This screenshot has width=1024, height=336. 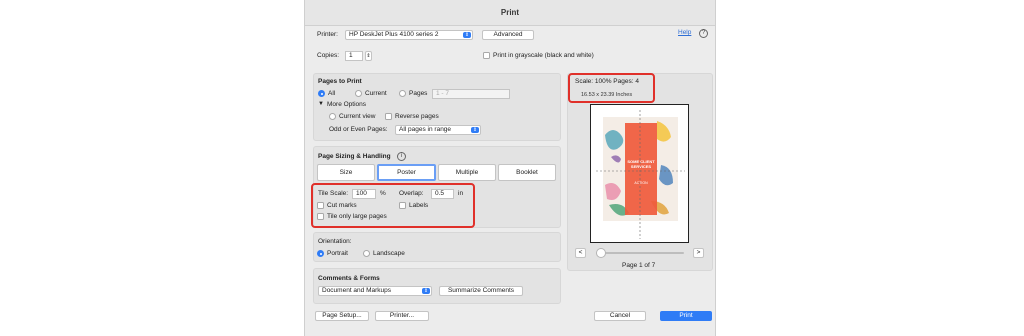 I want to click on odd-even-value: All pages in range, so click(x=425, y=129).